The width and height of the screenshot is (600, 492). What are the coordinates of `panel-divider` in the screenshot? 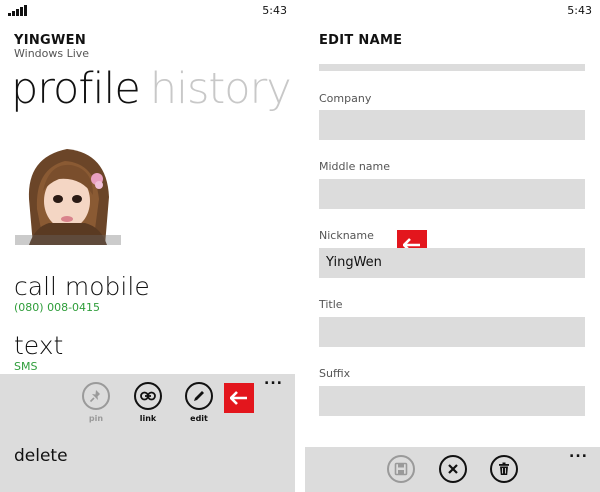 It's located at (300, 246).